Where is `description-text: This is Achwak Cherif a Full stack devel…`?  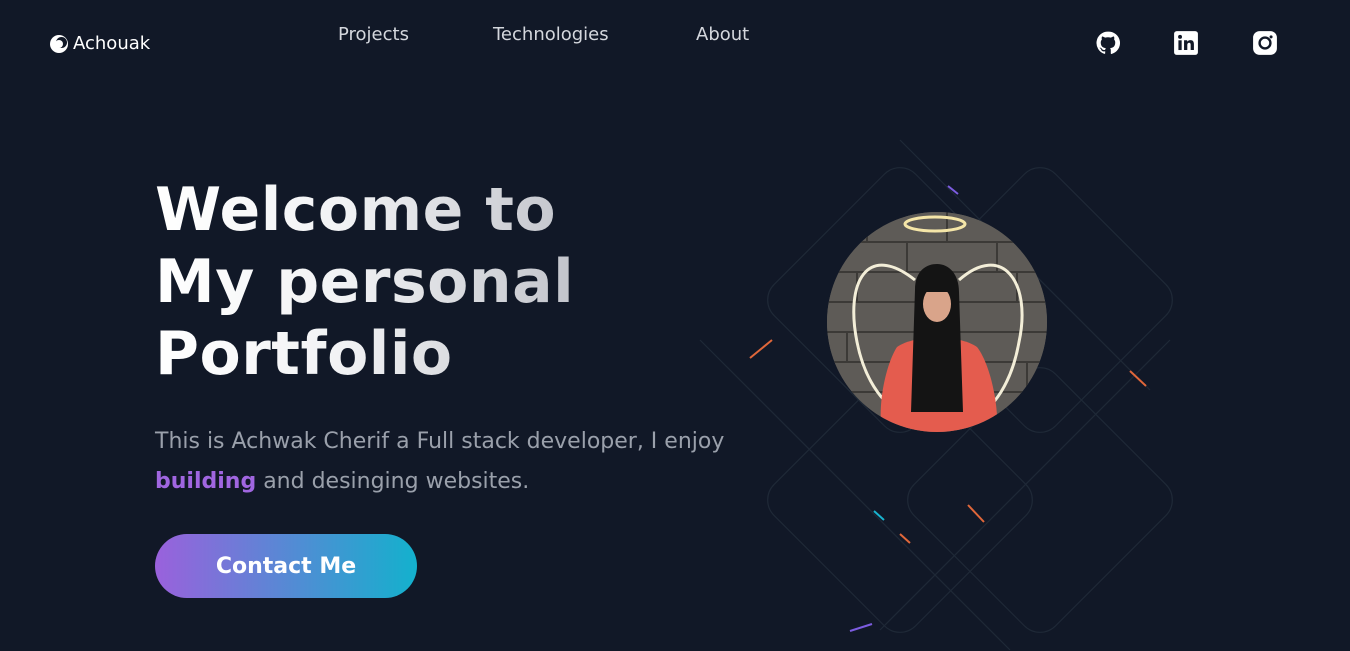 description-text: This is Achwak Cherif a Full stack devel… is located at coordinates (440, 441).